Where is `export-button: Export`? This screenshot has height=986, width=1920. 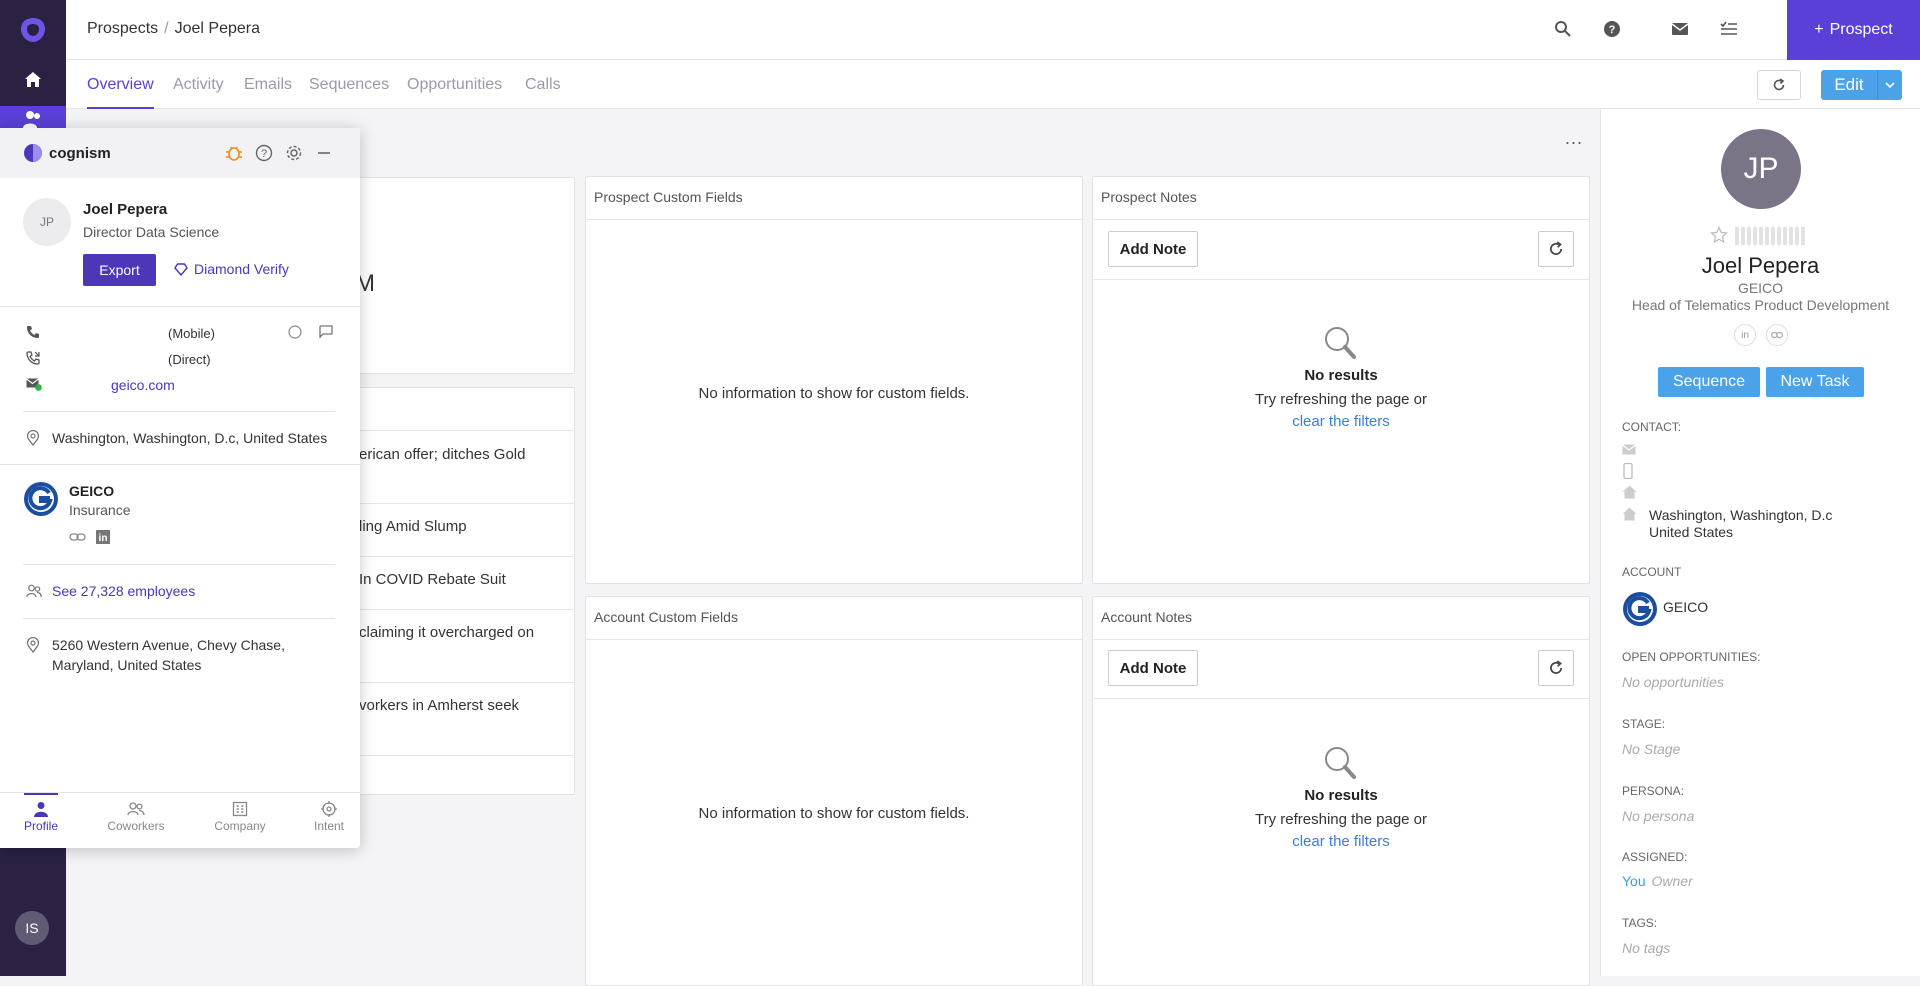
export-button: Export is located at coordinates (119, 270).